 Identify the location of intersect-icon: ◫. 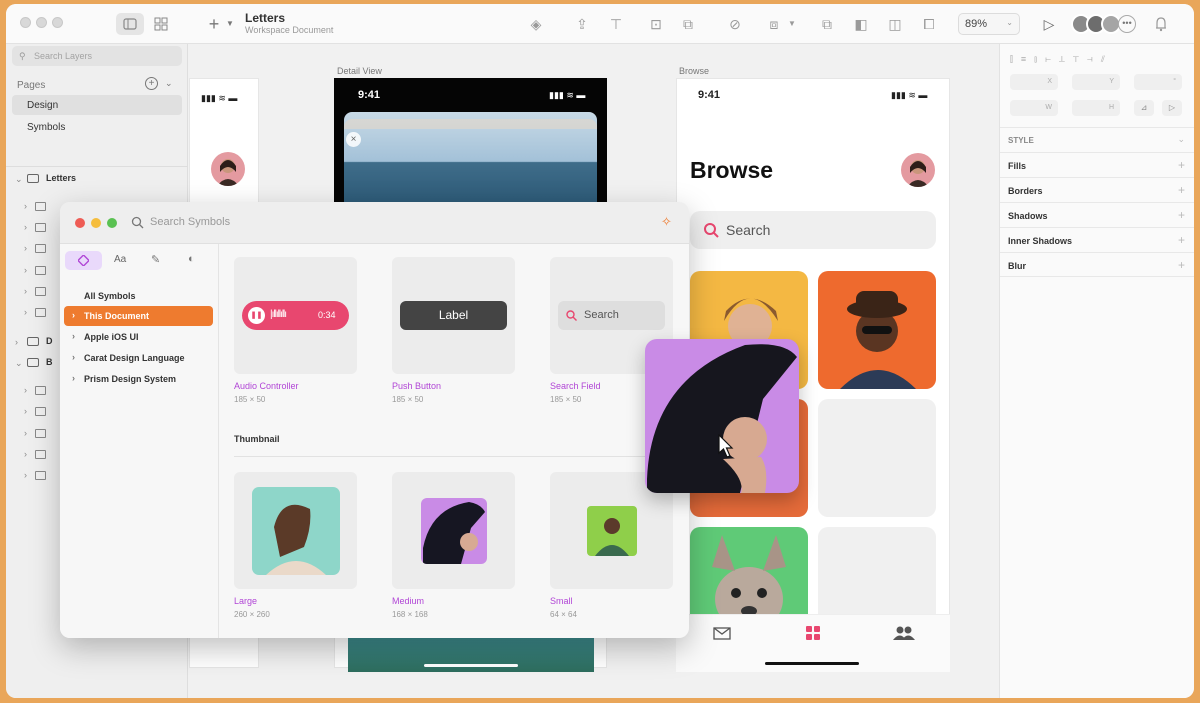
(895, 24).